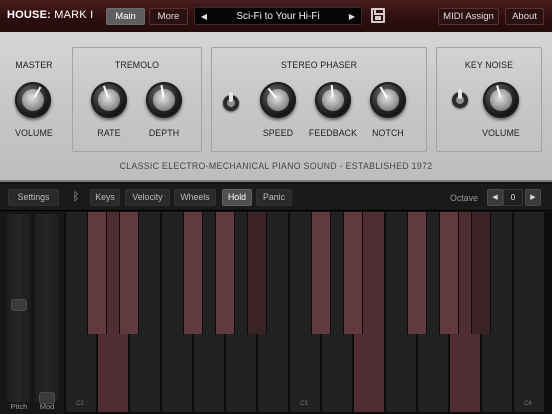  Describe the element at coordinates (32, 313) in the screenshot. I see `wheels-area: Pitch Mod` at that location.